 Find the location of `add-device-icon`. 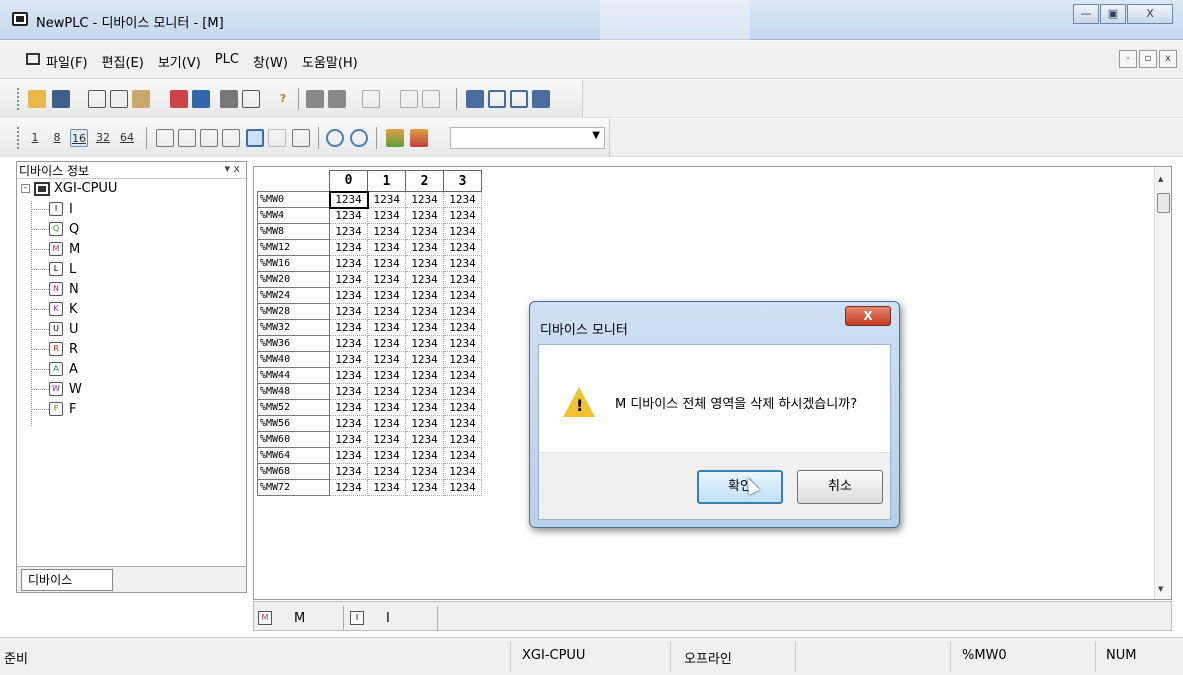

add-device-icon is located at coordinates (395, 138).